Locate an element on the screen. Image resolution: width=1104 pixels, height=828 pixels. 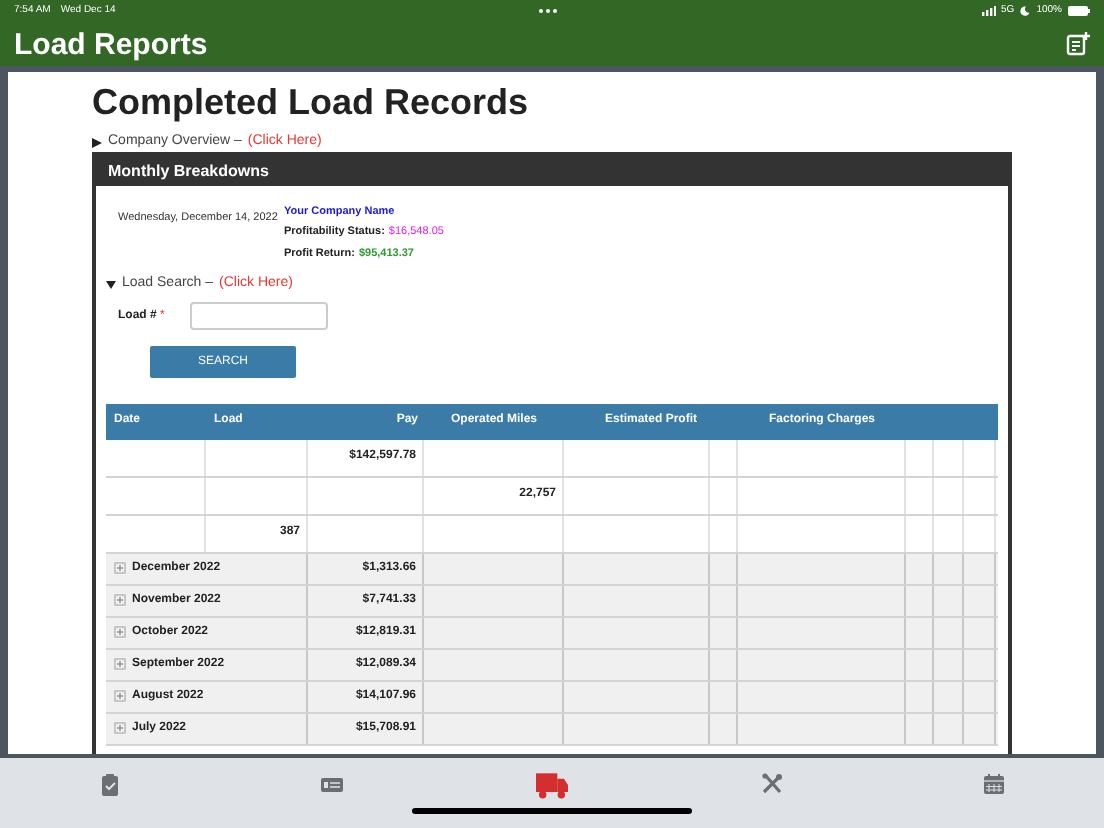
battery-icon is located at coordinates (1079, 11).